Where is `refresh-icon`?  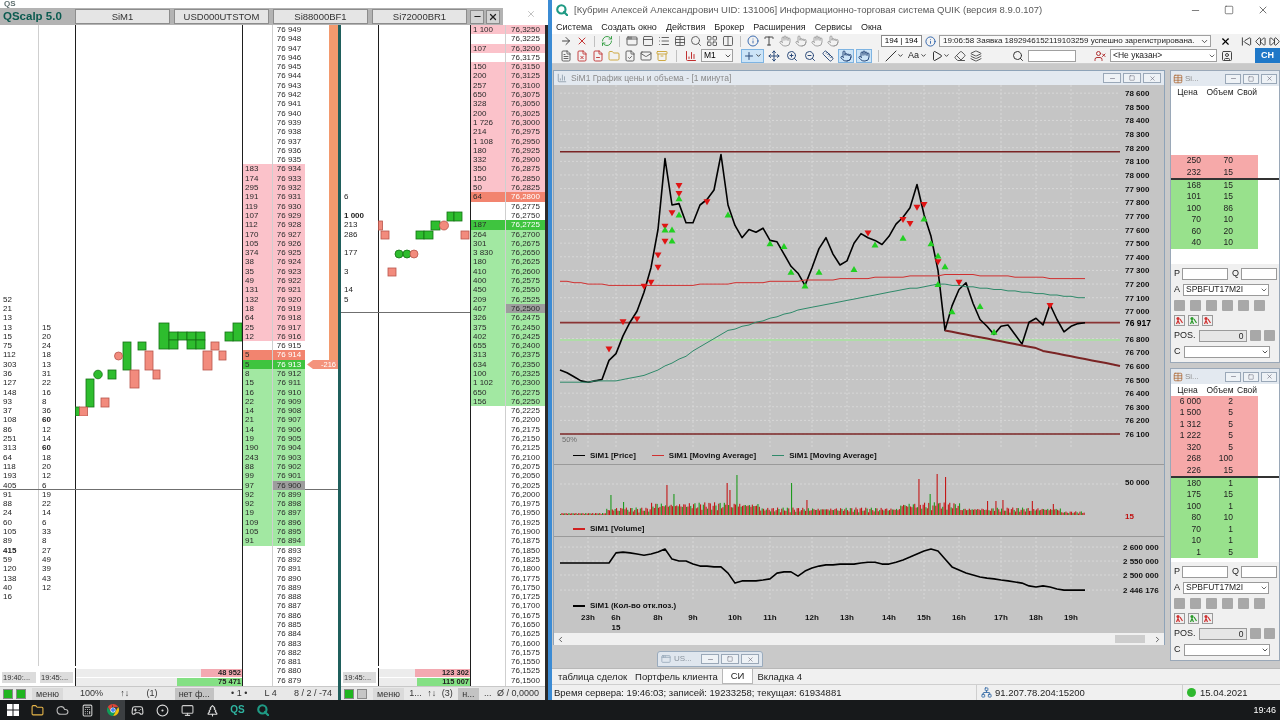 refresh-icon is located at coordinates (607, 41).